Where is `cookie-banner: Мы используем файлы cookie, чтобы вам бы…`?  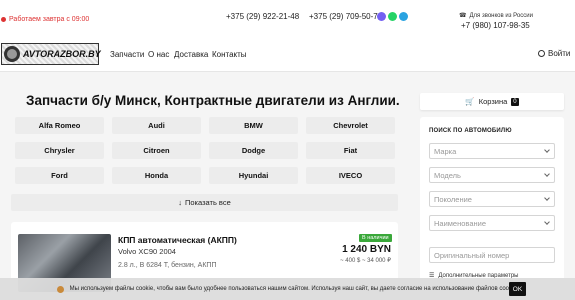
cookie-banner: Мы используем файлы cookie, чтобы вам бы… is located at coordinates (287, 289).